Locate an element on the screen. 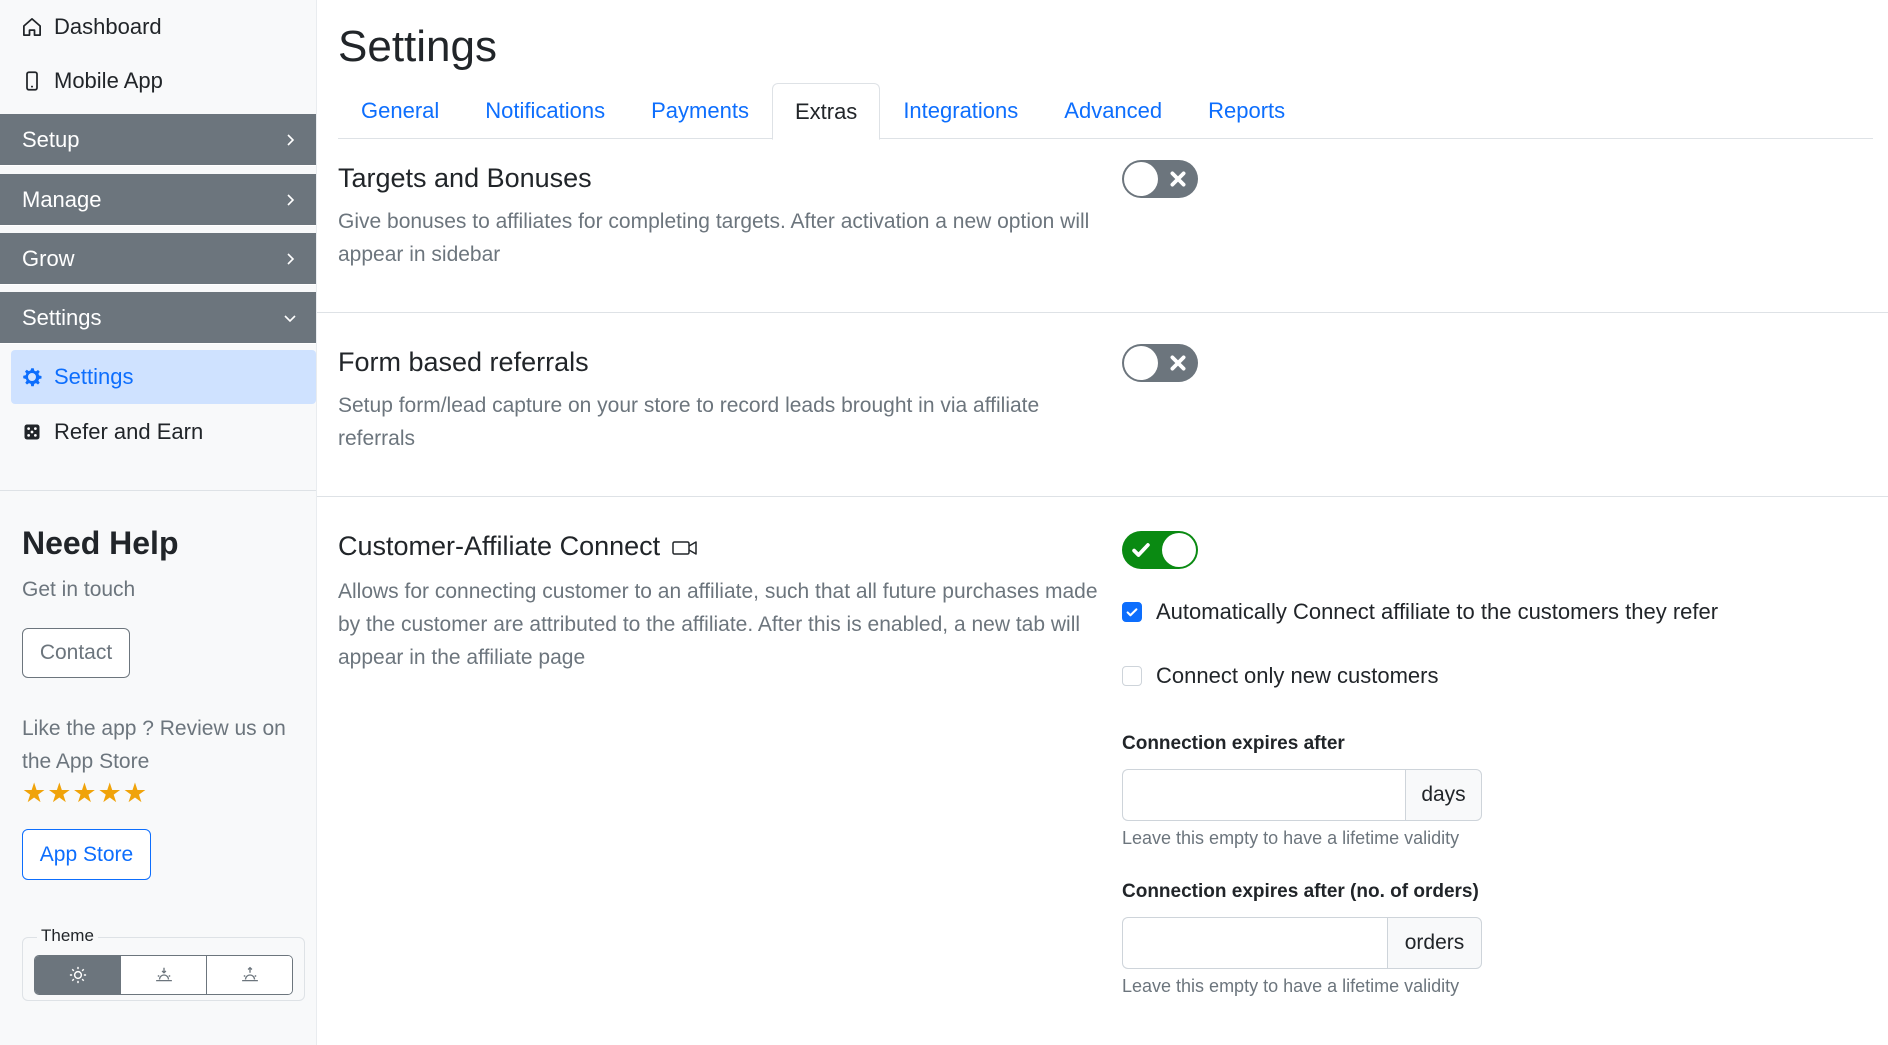  sidebar-item-label: Dashboard is located at coordinates (108, 26).